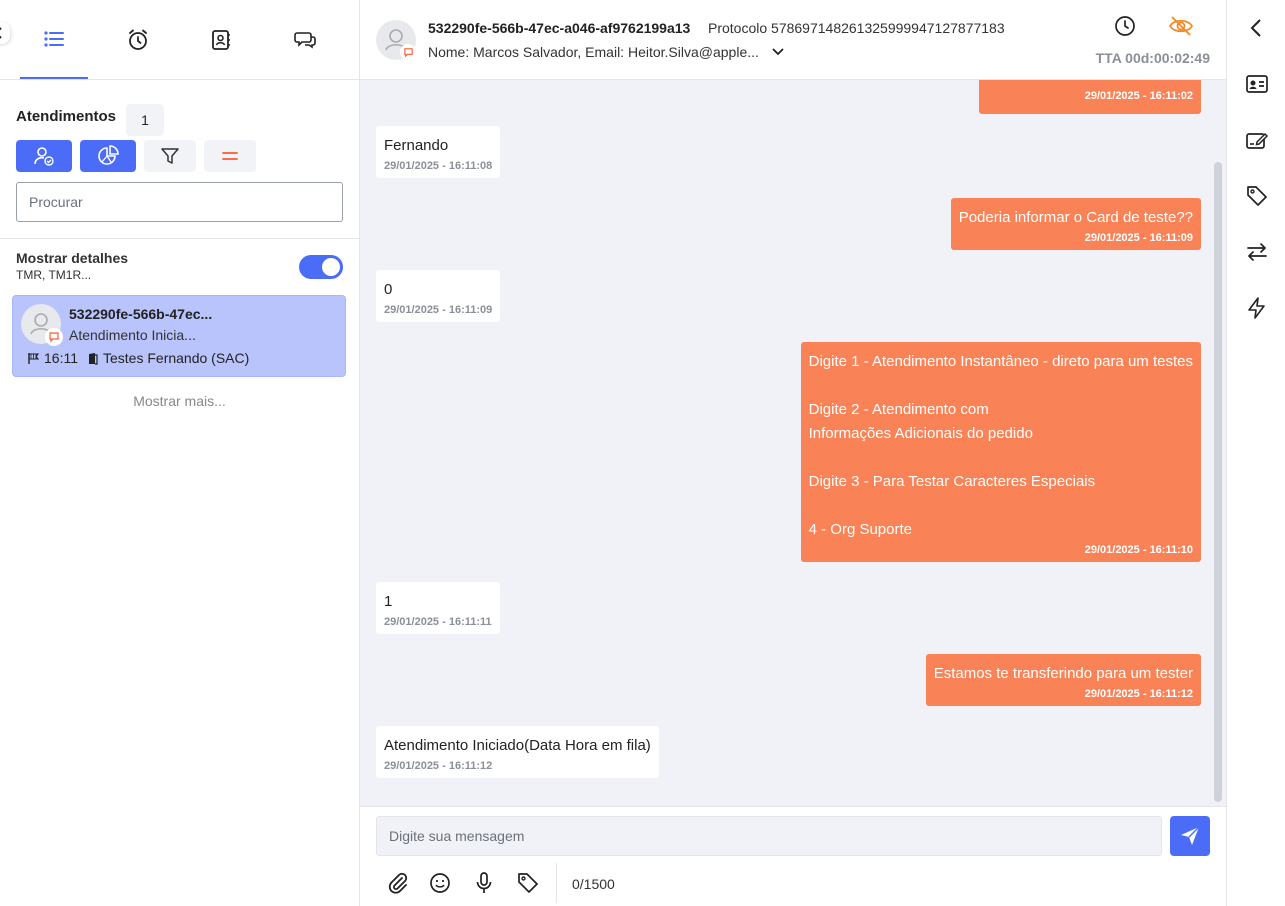 The image size is (1285, 906). I want to click on contact-card-button, so click(1257, 84).